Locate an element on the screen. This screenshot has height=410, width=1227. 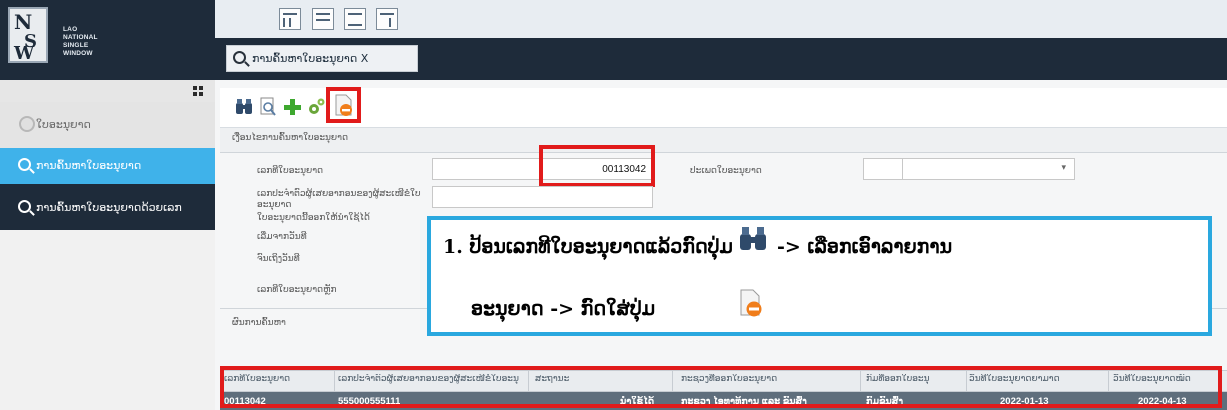
sidebar-item-licenses: ໃບອະນຸຍາດ is located at coordinates (107, 125).